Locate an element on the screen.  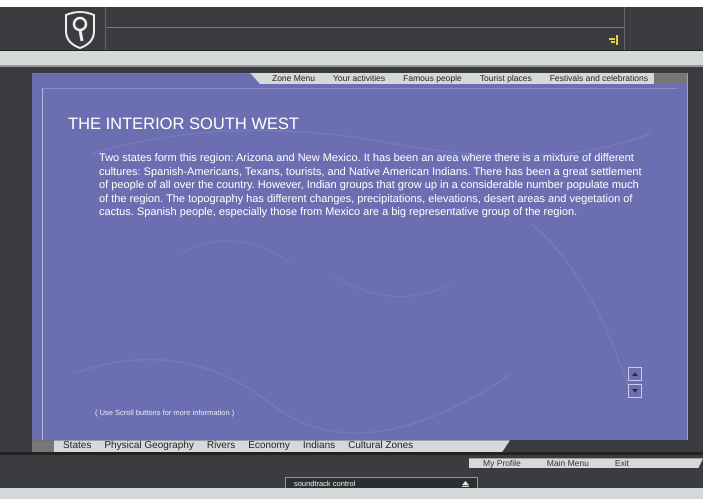
scroll-down-icon is located at coordinates (635, 391).